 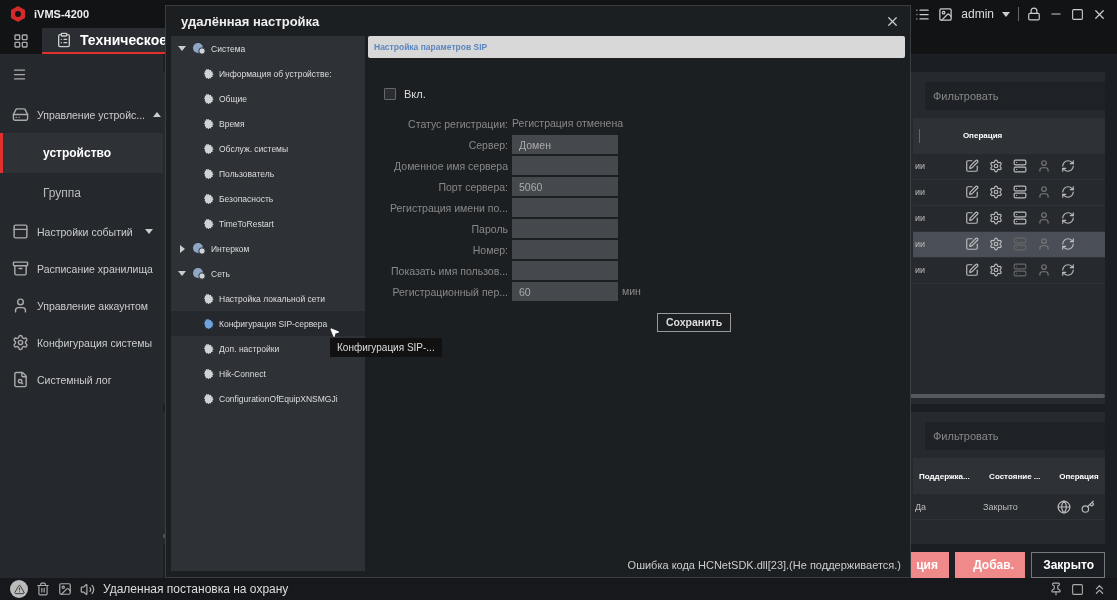 I want to click on trash-icon, so click(x=43, y=589).